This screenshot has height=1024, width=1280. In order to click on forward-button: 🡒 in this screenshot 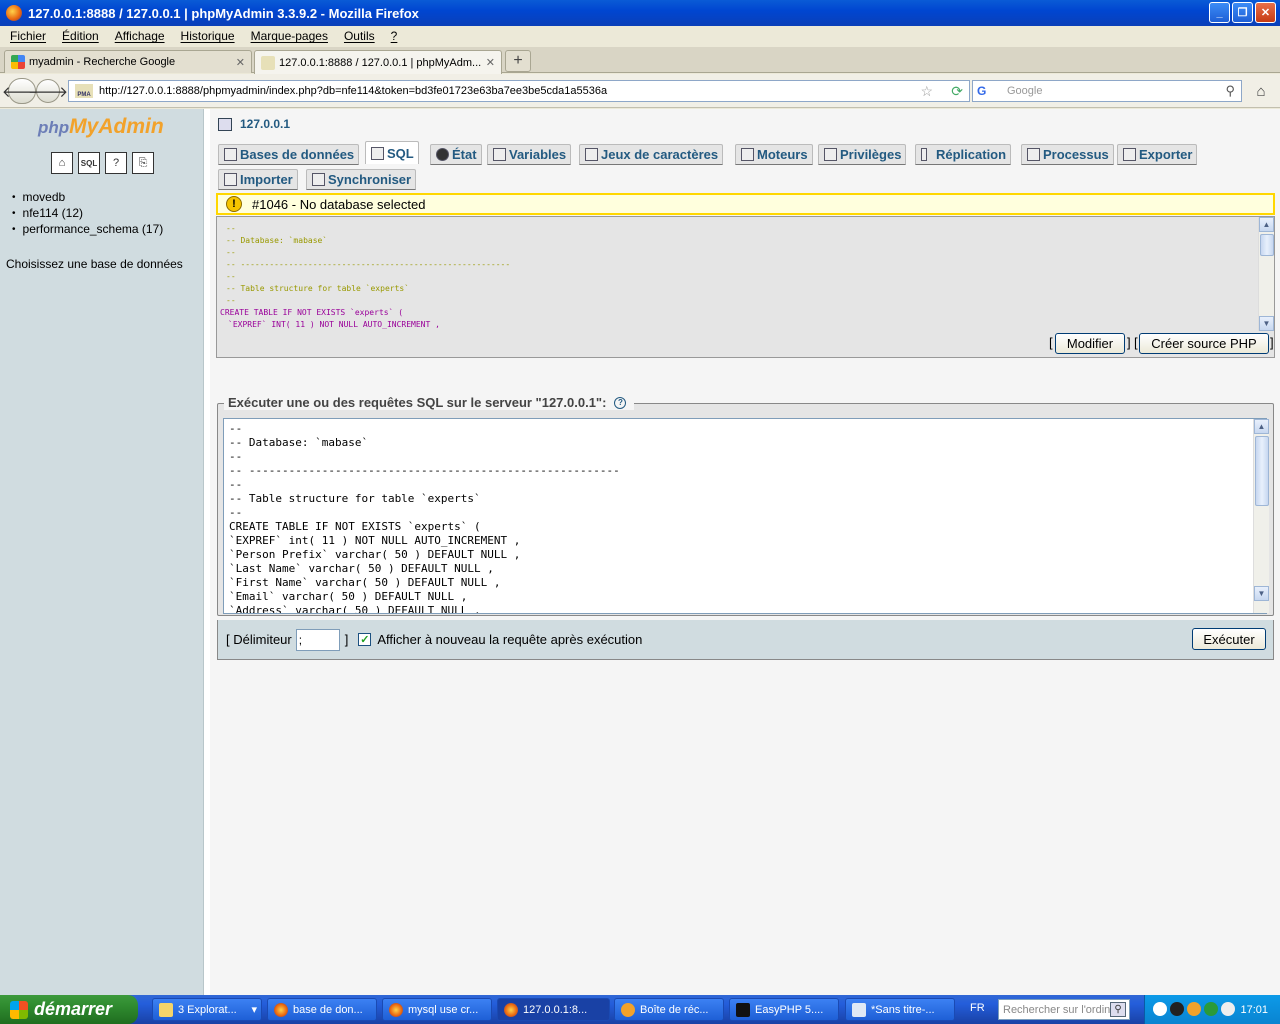, I will do `click(48, 91)`.